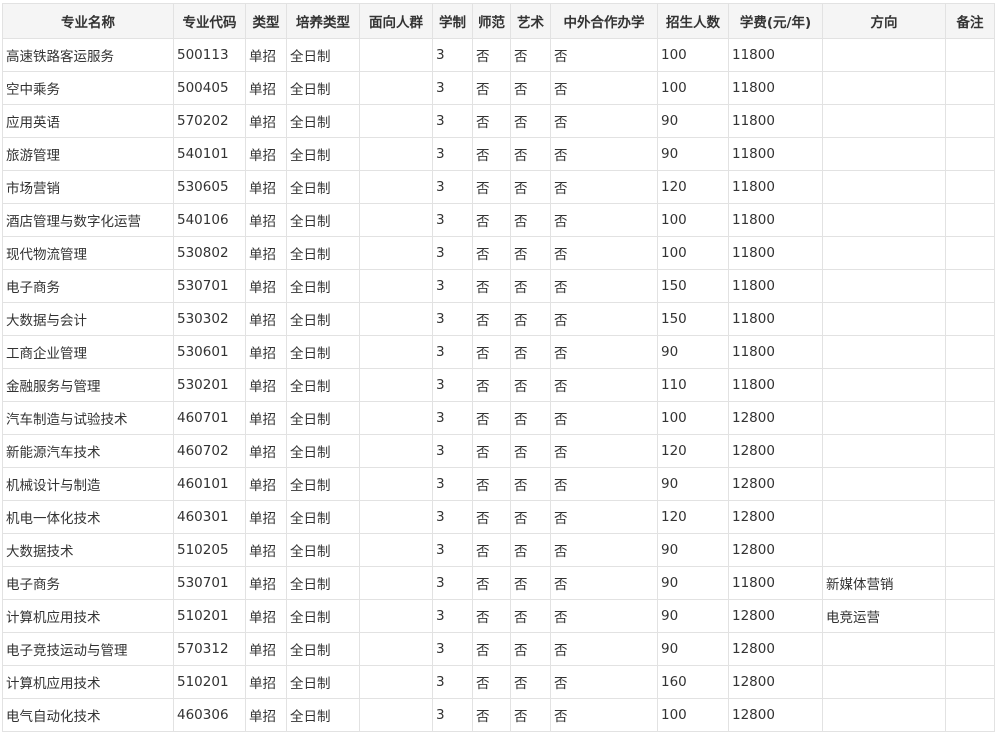 Image resolution: width=996 pixels, height=738 pixels. What do you see at coordinates (88, 451) in the screenshot?
I see `table-cell: 新能源汽车技术` at bounding box center [88, 451].